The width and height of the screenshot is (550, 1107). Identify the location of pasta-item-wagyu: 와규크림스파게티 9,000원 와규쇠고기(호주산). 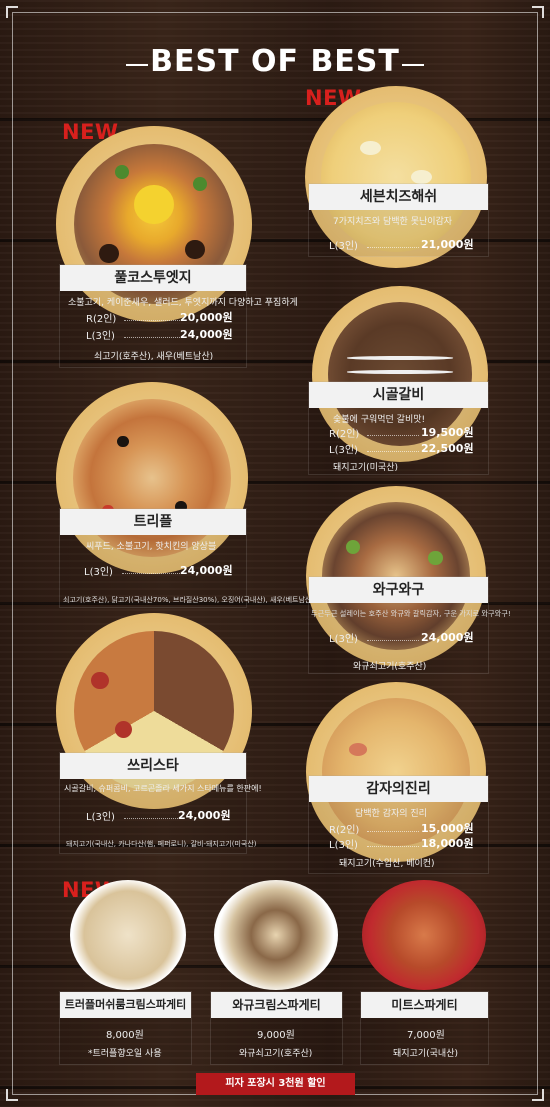
(276, 1028).